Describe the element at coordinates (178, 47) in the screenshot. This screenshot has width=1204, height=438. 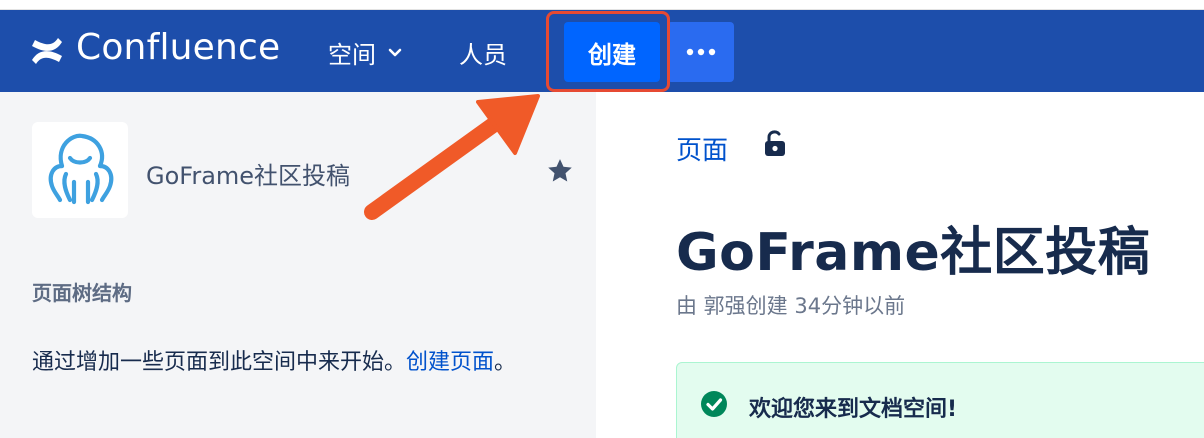
I see `confluence-wordmark: Confluence` at that location.